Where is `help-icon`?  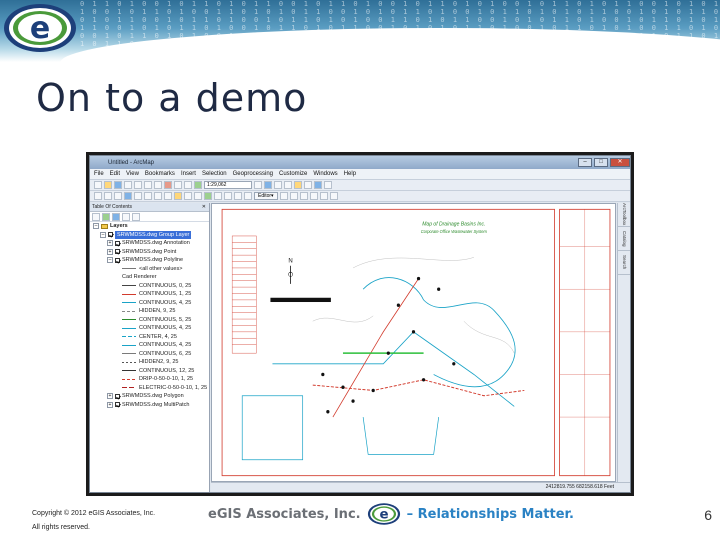 help-icon is located at coordinates (328, 185).